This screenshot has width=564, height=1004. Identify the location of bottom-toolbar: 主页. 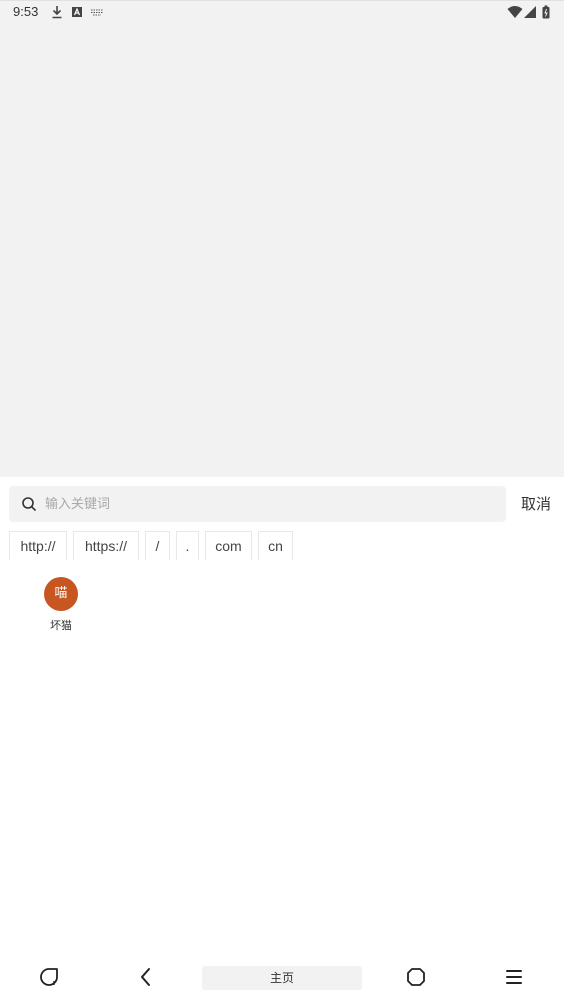
(282, 976).